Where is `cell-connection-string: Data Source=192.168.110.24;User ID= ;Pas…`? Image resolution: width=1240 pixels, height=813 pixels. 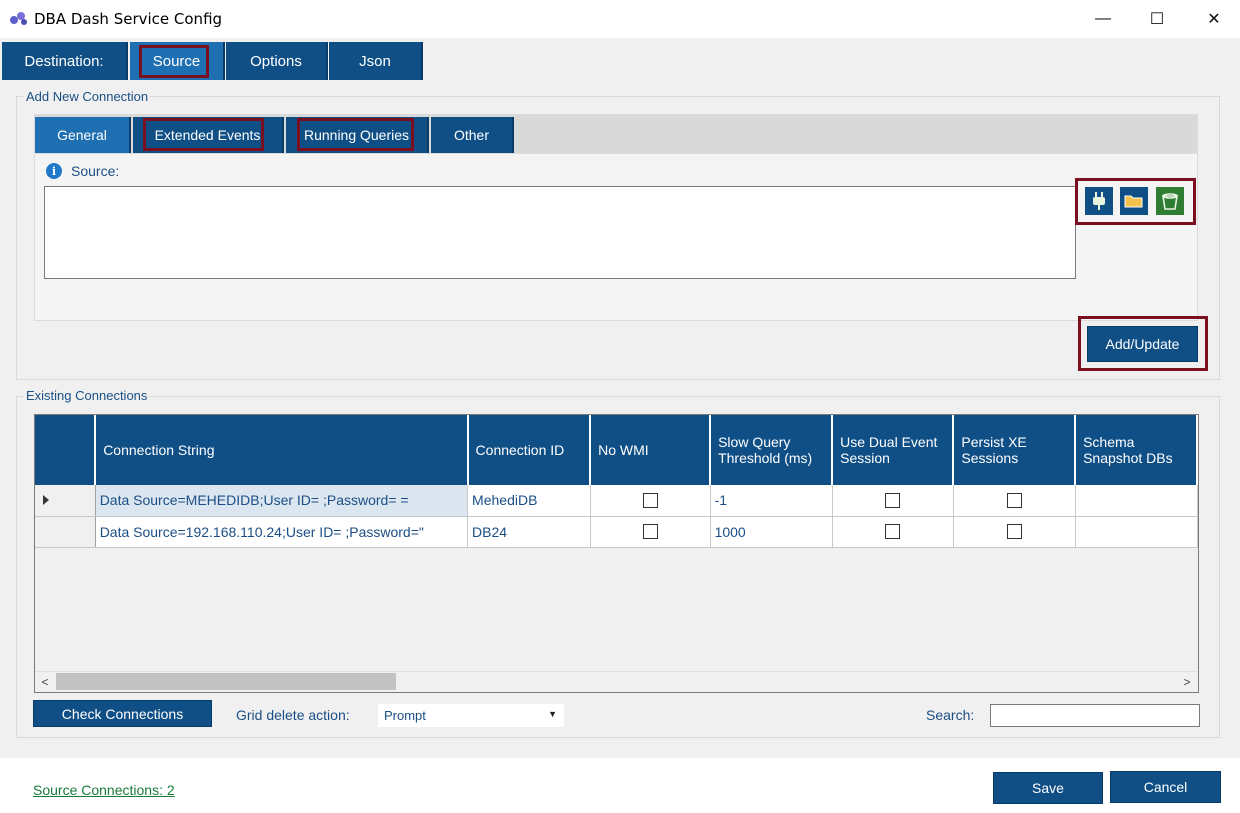 cell-connection-string: Data Source=192.168.110.24;User ID= ;Pas… is located at coordinates (282, 532).